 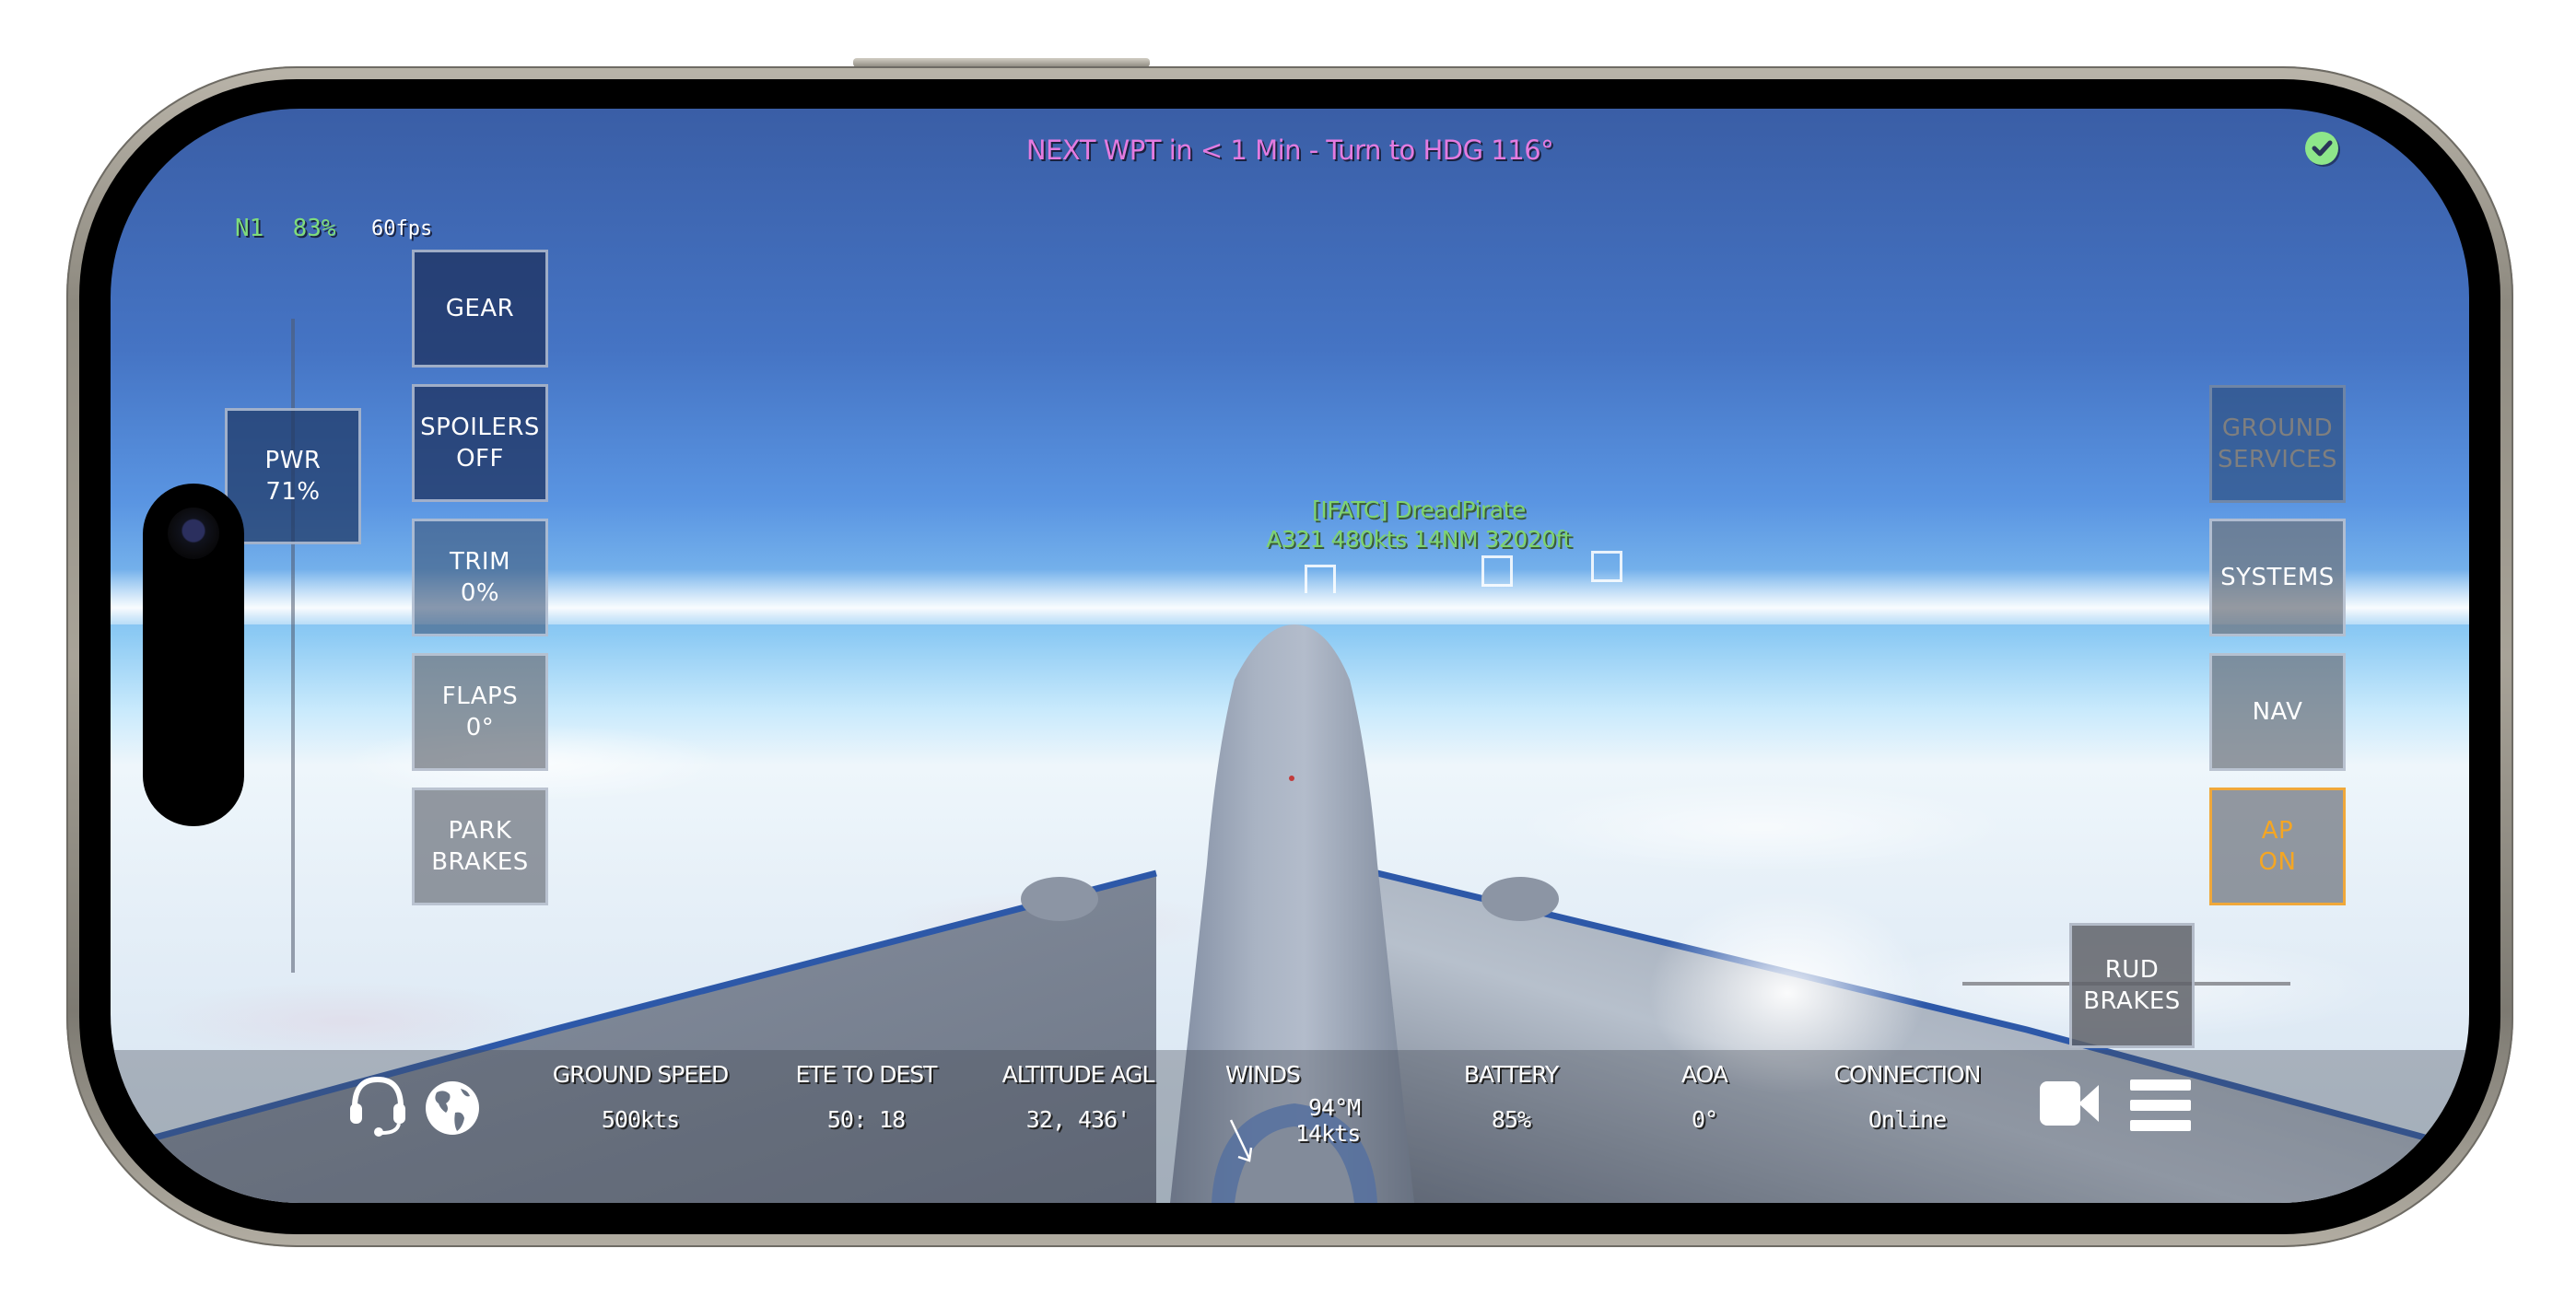 What do you see at coordinates (293, 476) in the screenshot?
I see `throttle-handle: PWR 71%` at bounding box center [293, 476].